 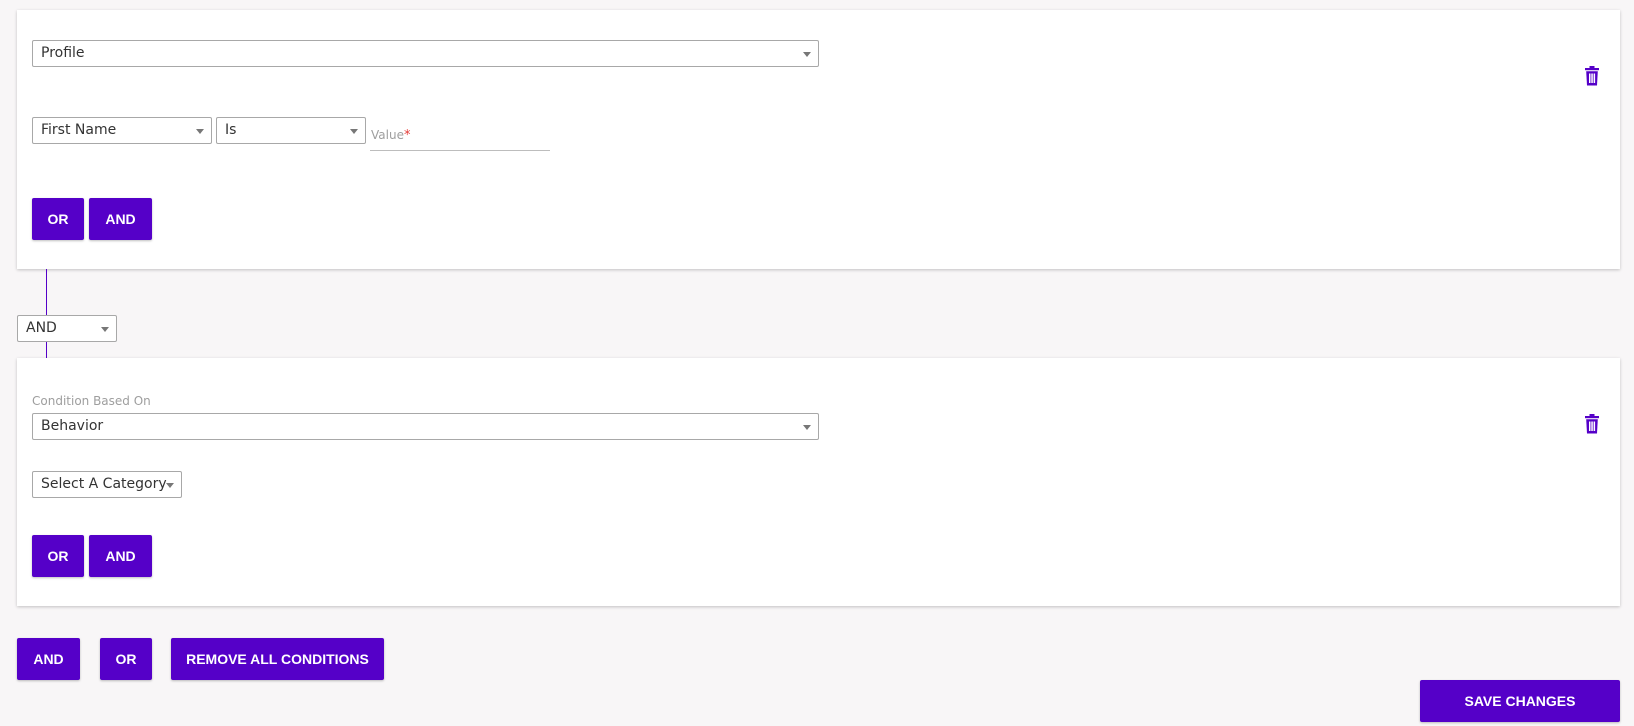 I want to click on operator-select: Is, so click(x=291, y=130).